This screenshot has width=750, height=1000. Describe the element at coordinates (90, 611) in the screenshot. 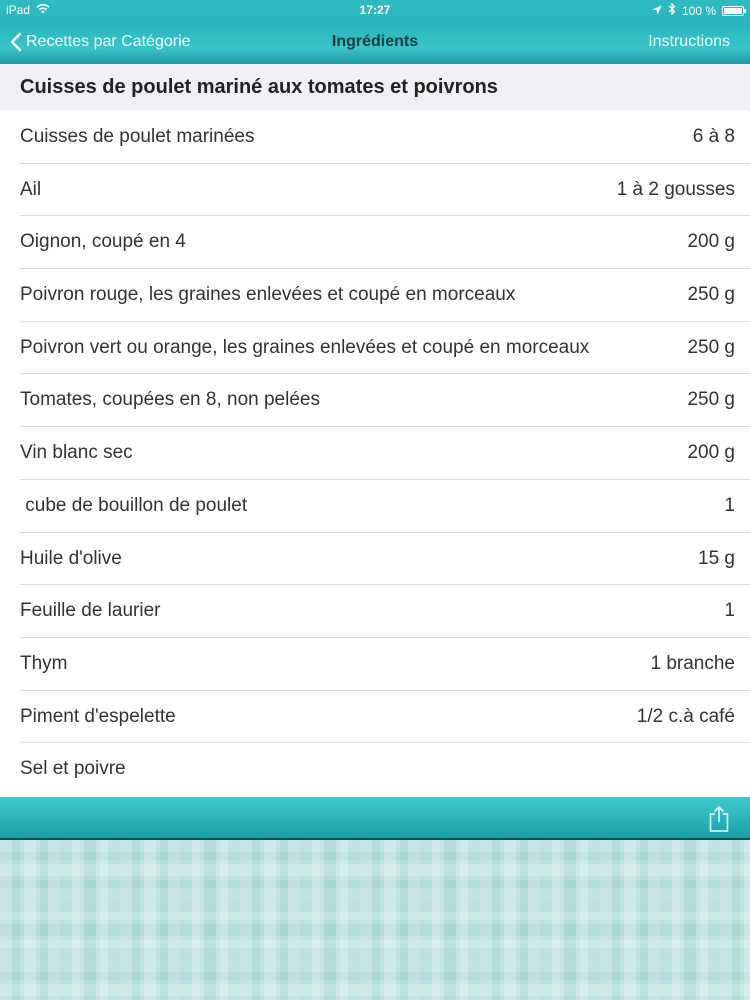

I see `ingredient-name: Feuille de laurier` at that location.